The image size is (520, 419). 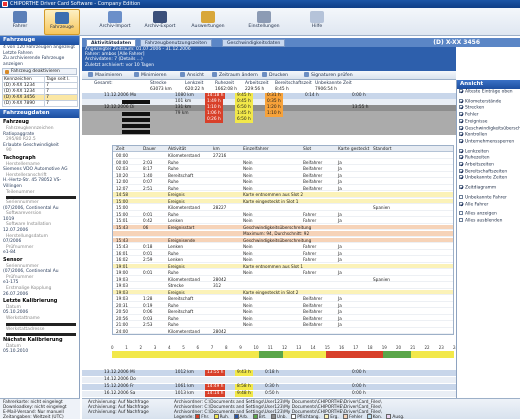 What do you see at coordinates (283, 195) in the screenshot?
I see `detail-row: 14:58 Ereignis Karte entnommen aus Slot 2` at bounding box center [283, 195].